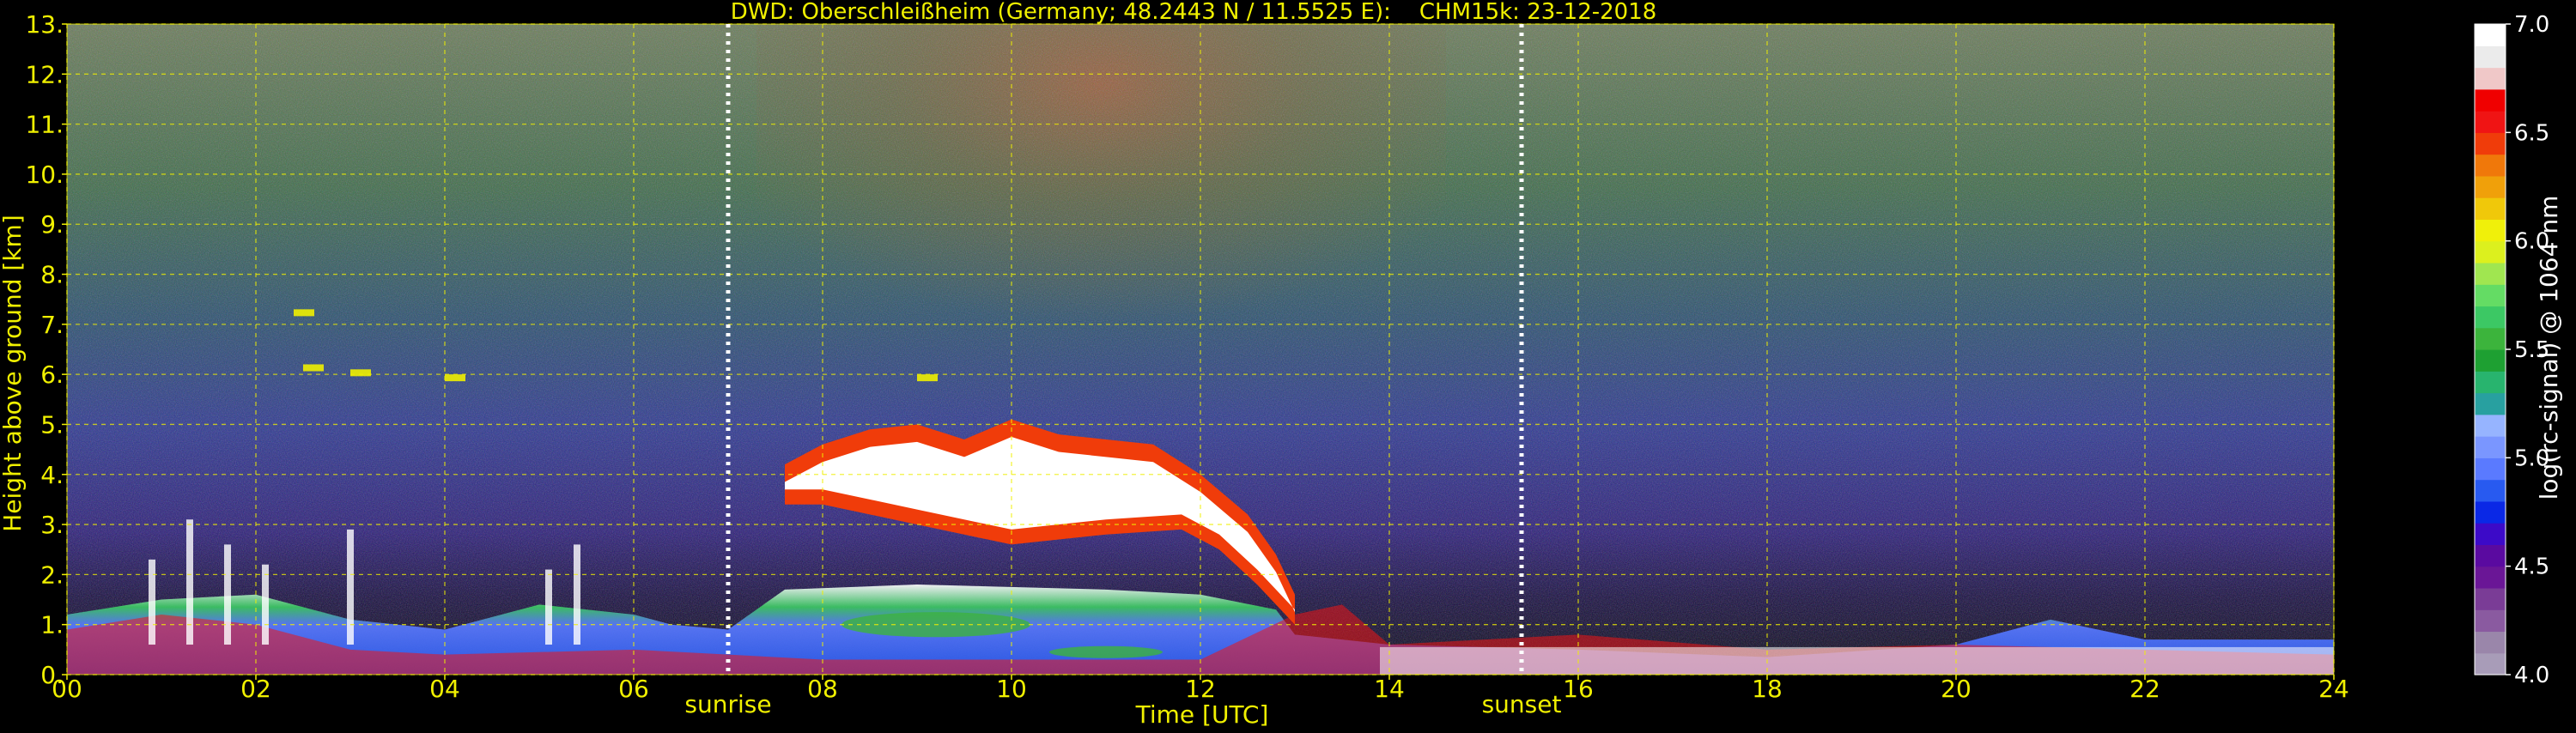 This screenshot has height=733, width=2576. I want to click on y-tick-label: 13., so click(44, 24).